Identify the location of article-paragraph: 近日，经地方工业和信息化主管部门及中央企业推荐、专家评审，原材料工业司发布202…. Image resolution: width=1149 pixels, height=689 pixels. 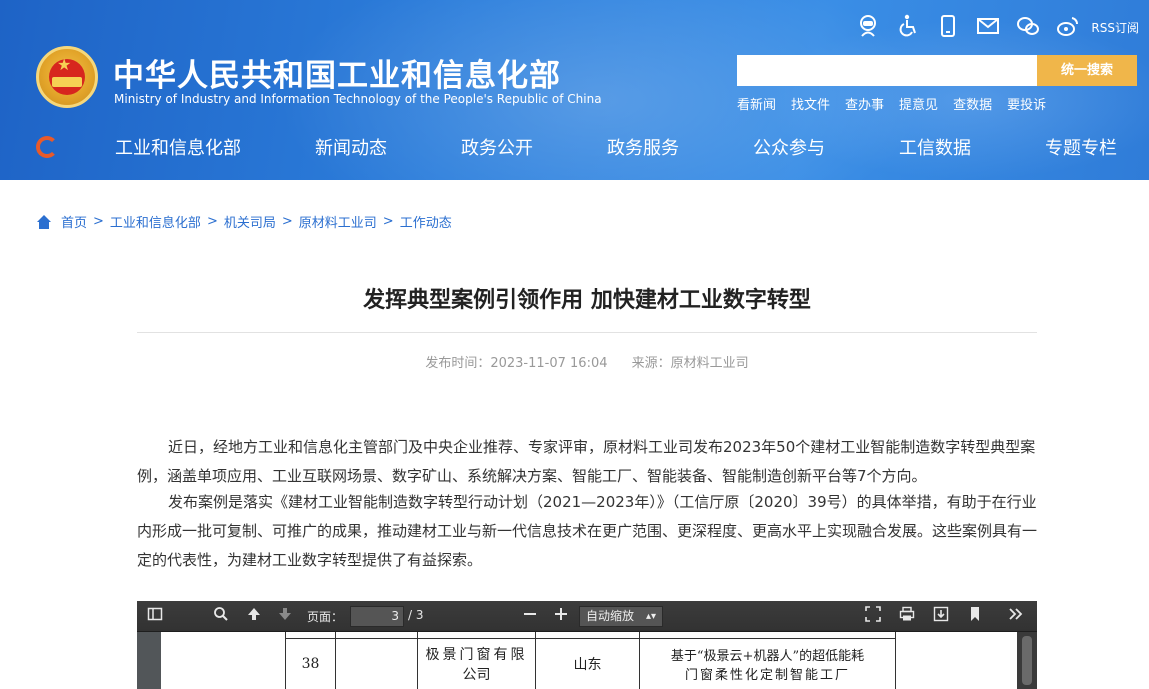
(586, 461).